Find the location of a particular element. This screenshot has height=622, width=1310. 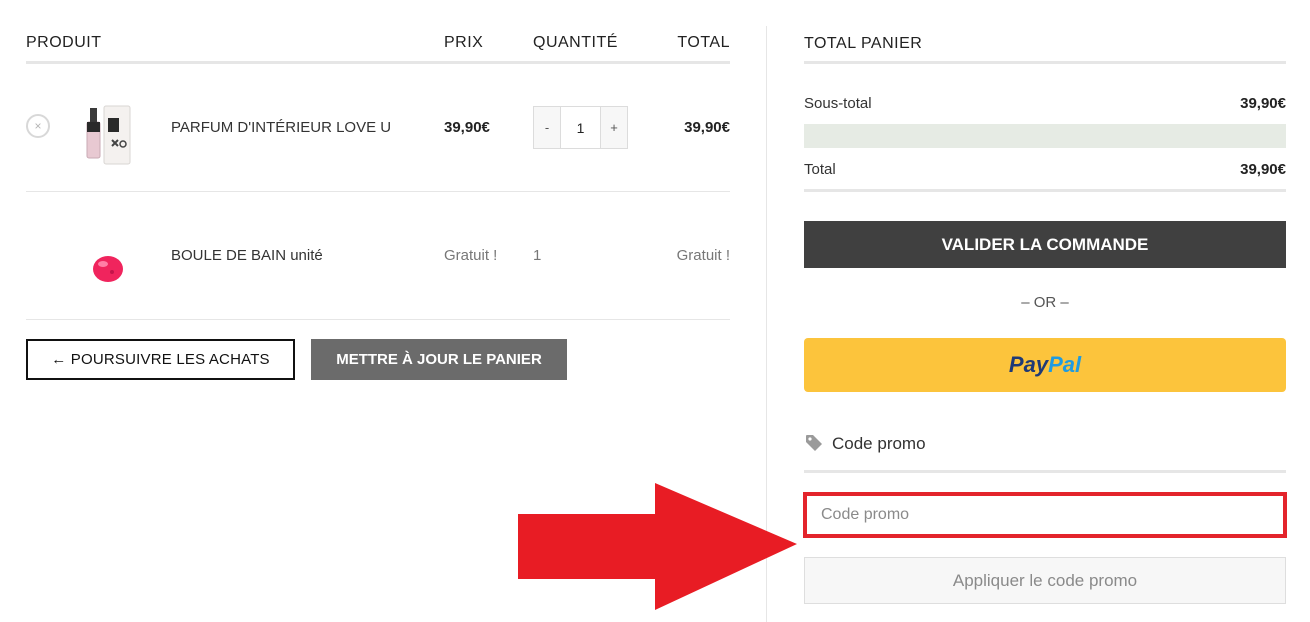

quantity-decrease-button: - is located at coordinates (547, 127).